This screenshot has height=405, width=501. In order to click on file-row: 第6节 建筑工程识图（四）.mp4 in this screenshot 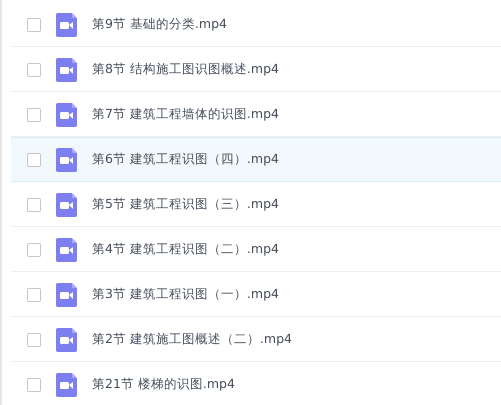, I will do `click(256, 159)`.